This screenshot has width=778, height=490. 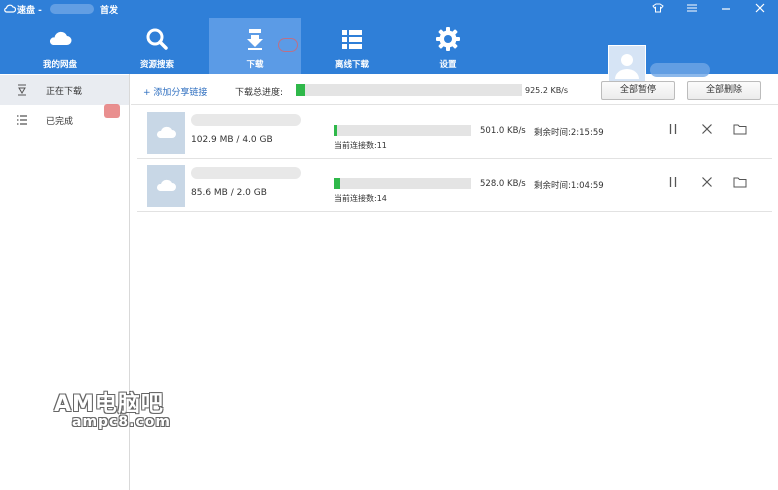 I want to click on annotation-marker, so click(x=112, y=111).